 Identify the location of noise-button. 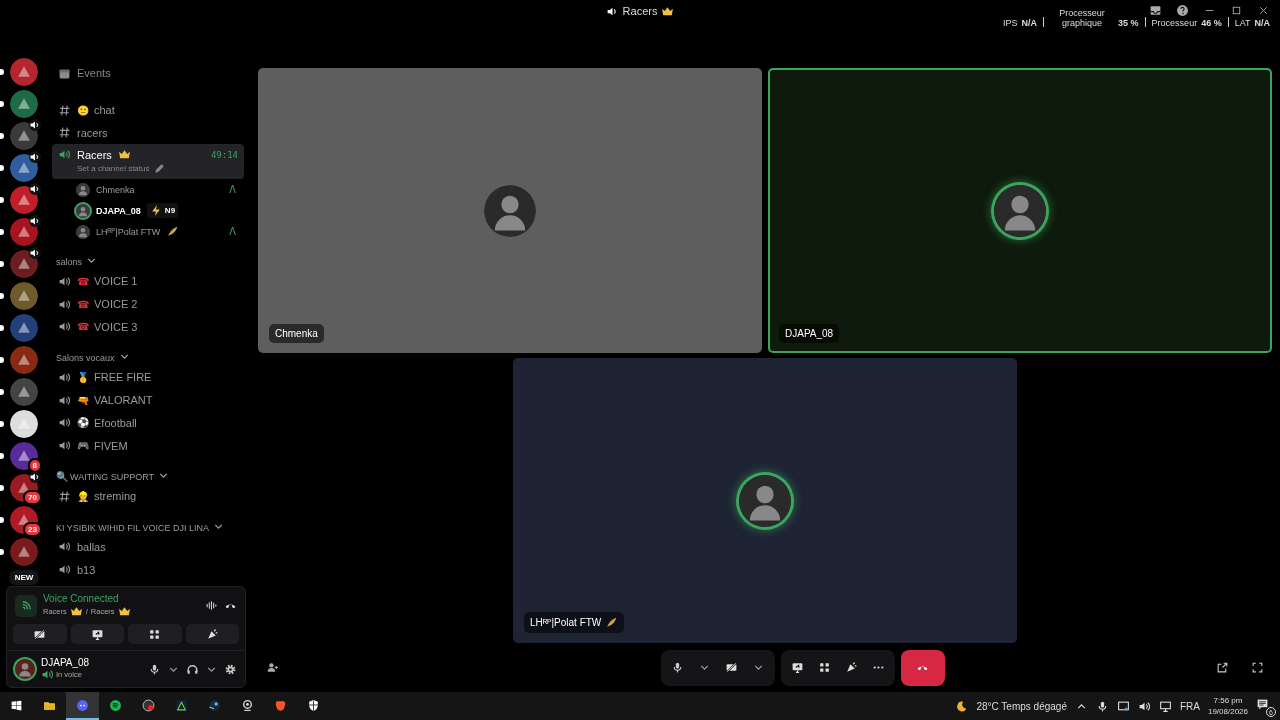
(211, 605).